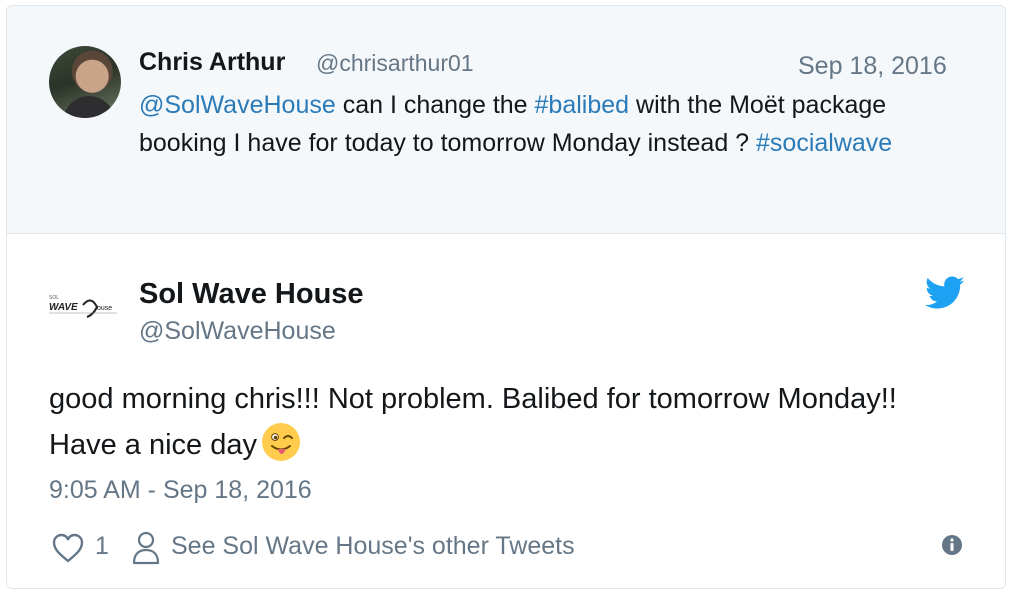  What do you see at coordinates (280, 442) in the screenshot?
I see `winking-face-with-tongue-icon` at bounding box center [280, 442].